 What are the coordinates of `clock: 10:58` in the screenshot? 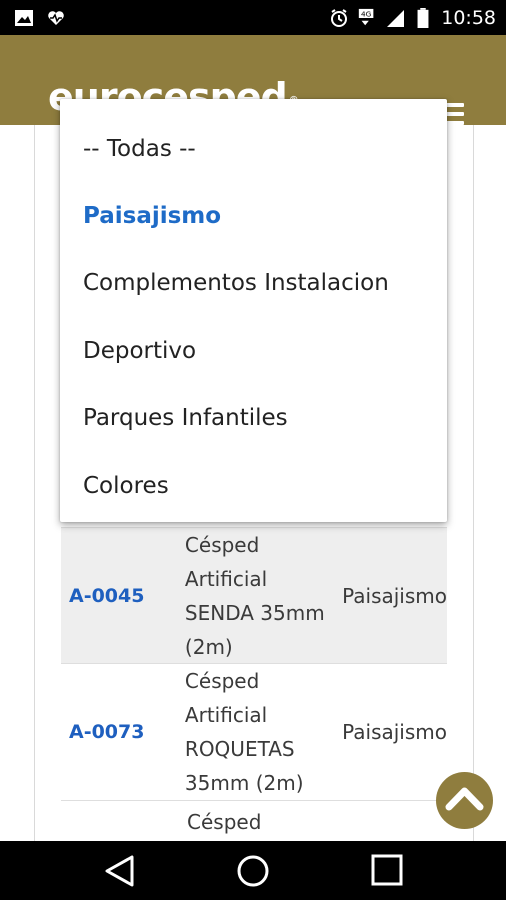 It's located at (468, 17).